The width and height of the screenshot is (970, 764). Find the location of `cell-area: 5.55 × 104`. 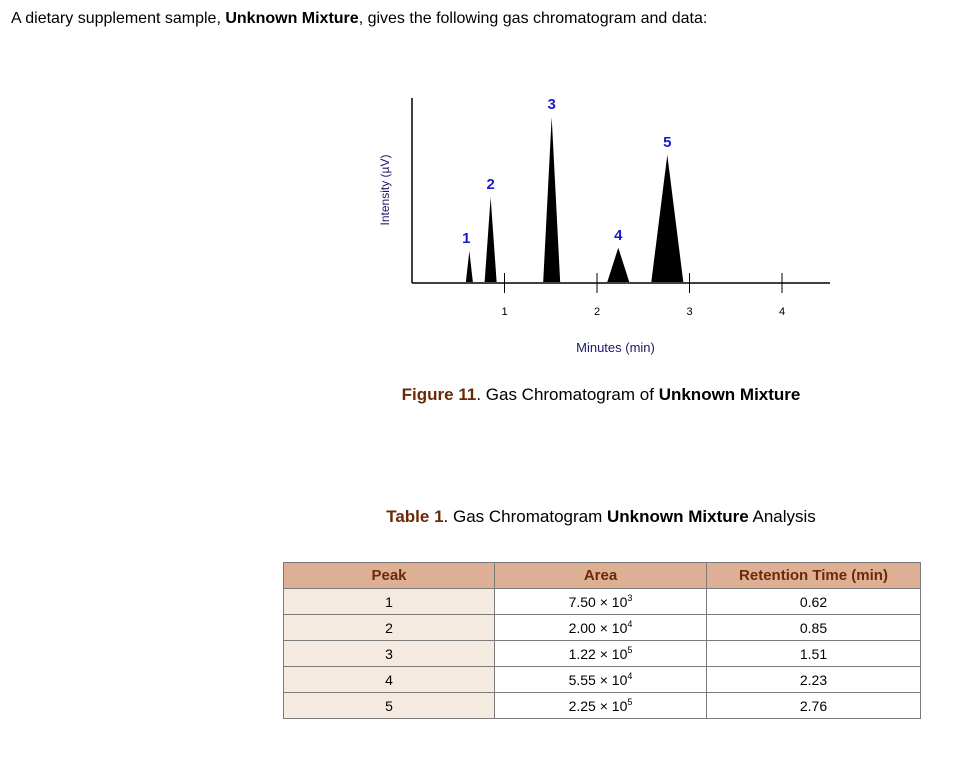

cell-area: 5.55 × 104 is located at coordinates (600, 679).